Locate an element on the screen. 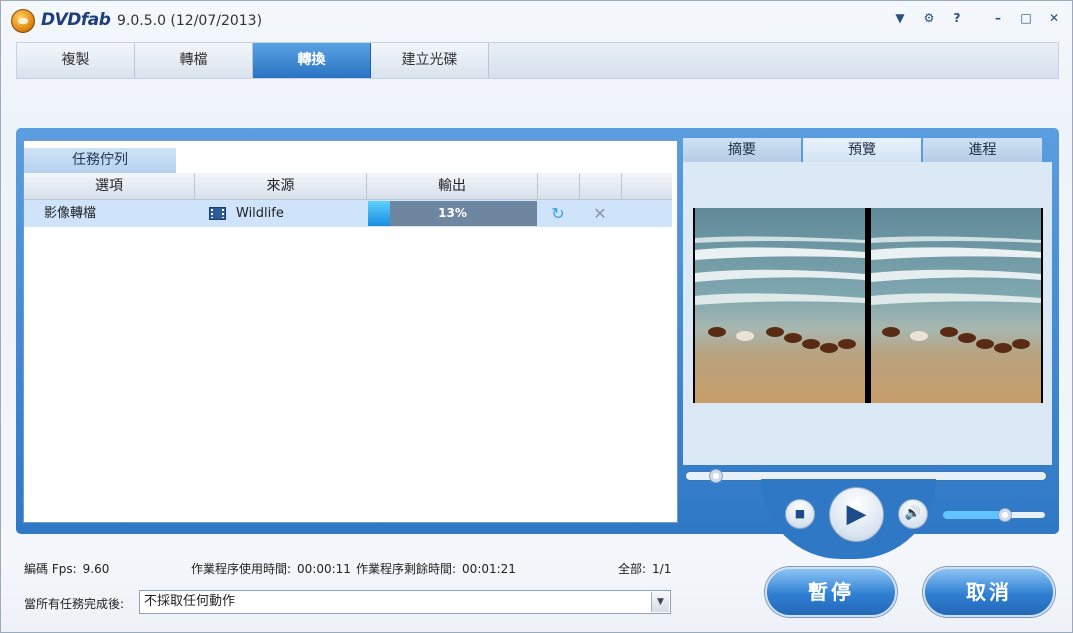  title-bar: DVDfab 9.0.5.0 (12/07/2013) ▼ ⚙ ? – □ ✕ is located at coordinates (536, 20).